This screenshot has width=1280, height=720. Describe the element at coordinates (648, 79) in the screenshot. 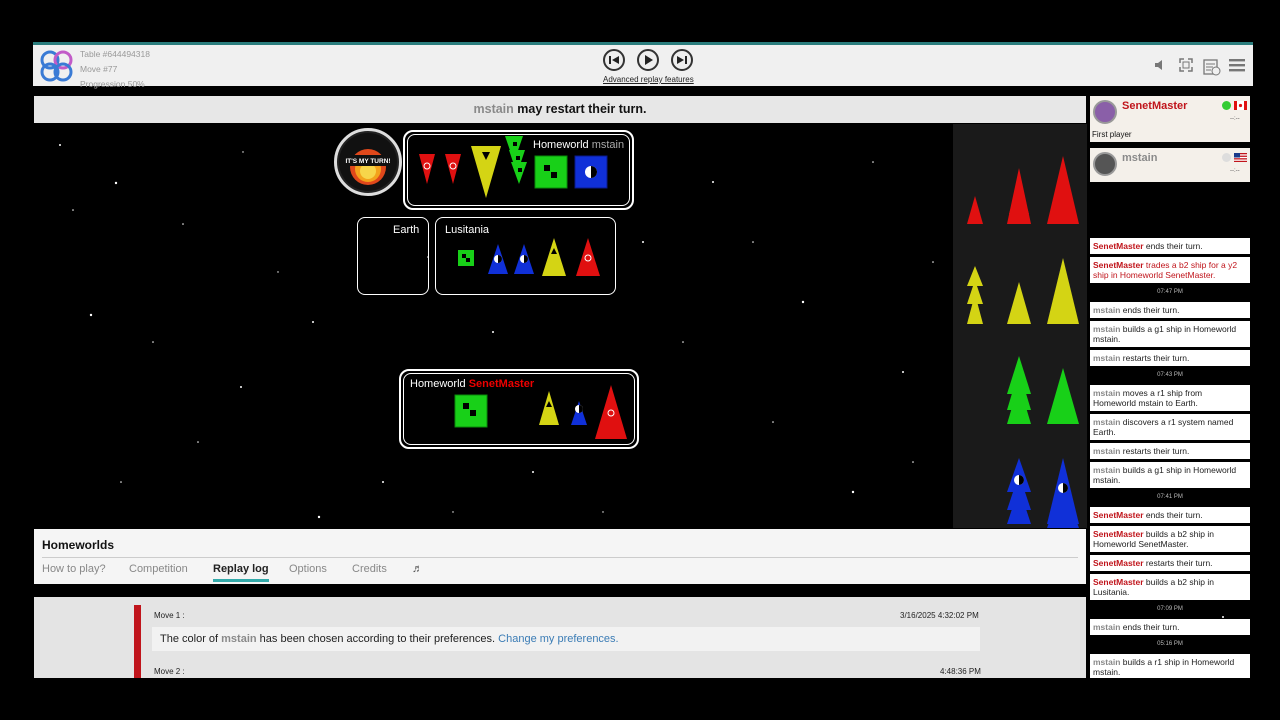

I see `advanced-replay-link: Advanced replay features` at that location.